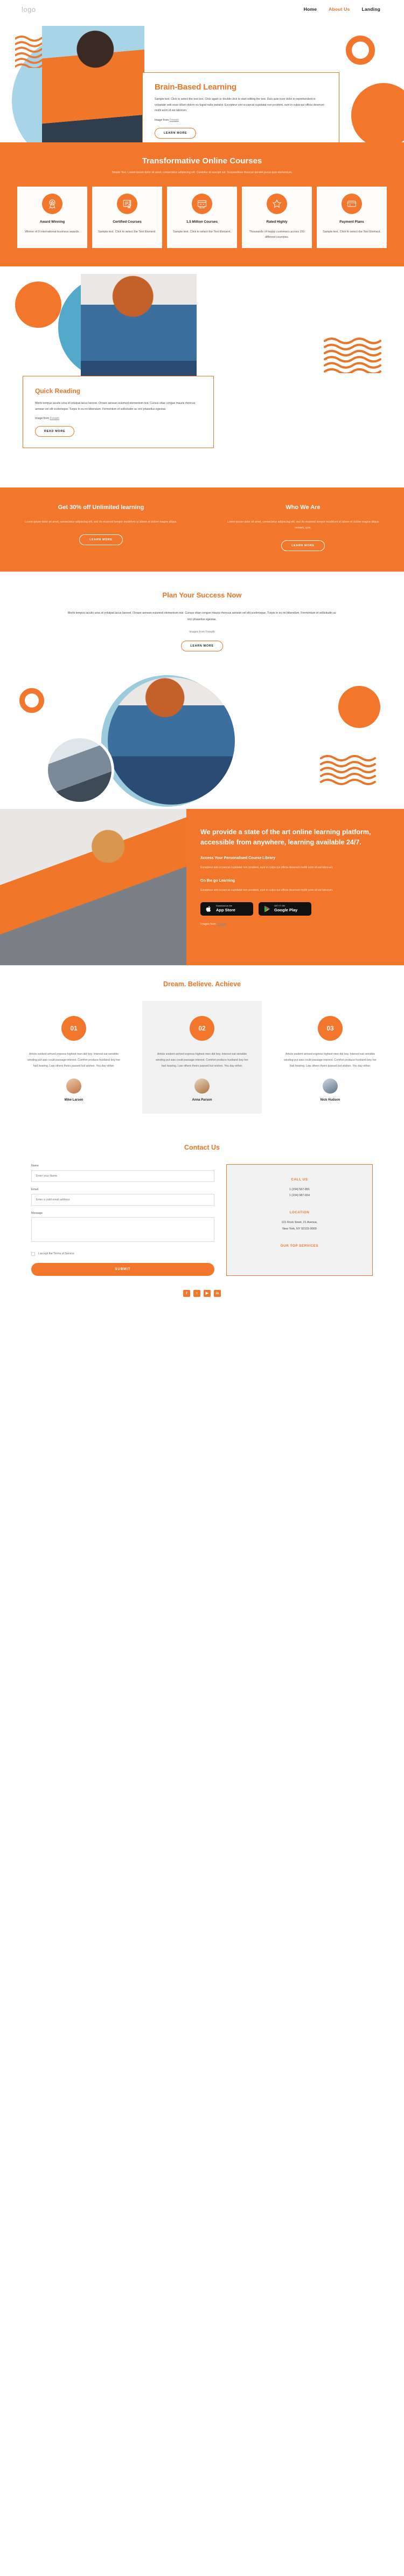 The width and height of the screenshot is (404, 2576). I want to click on courses-library-icon, so click(202, 203).